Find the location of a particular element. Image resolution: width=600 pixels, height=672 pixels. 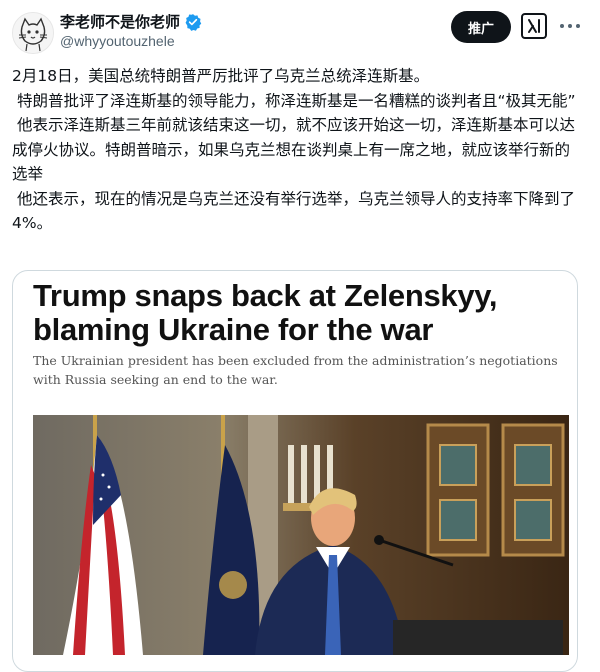

user-handle: @whyyoutouzhele is located at coordinates (117, 41).